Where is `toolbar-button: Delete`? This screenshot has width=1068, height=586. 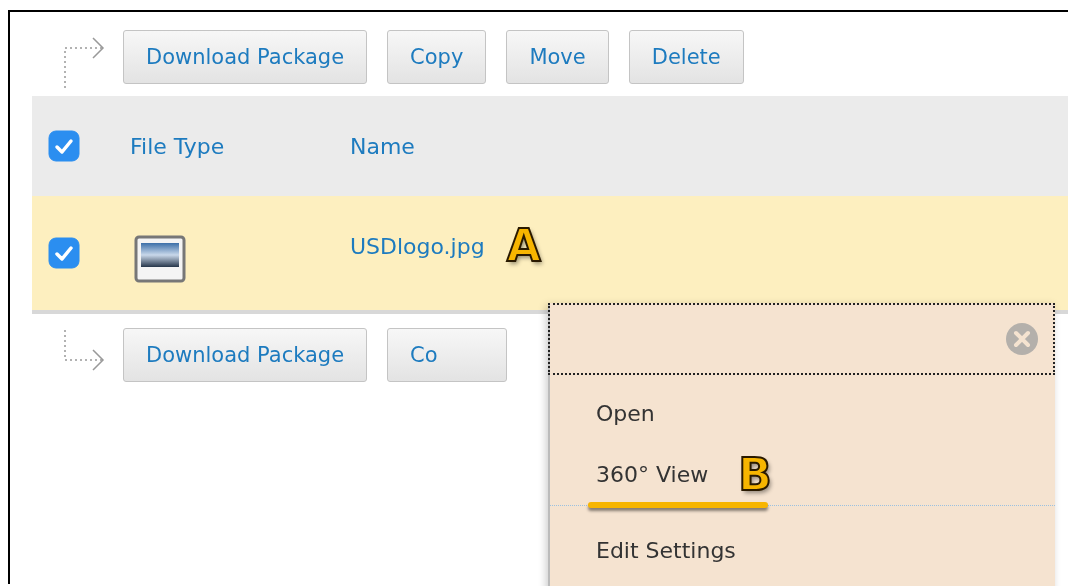 toolbar-button: Delete is located at coordinates (686, 57).